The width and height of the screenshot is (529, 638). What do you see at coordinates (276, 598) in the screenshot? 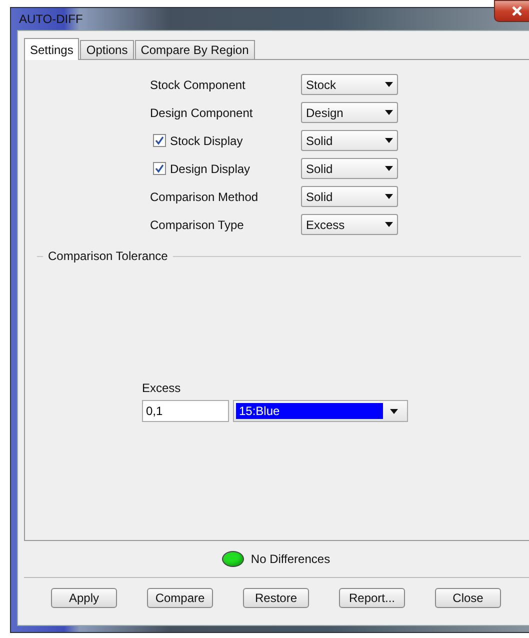
I see `dialog-button: Restore` at bounding box center [276, 598].